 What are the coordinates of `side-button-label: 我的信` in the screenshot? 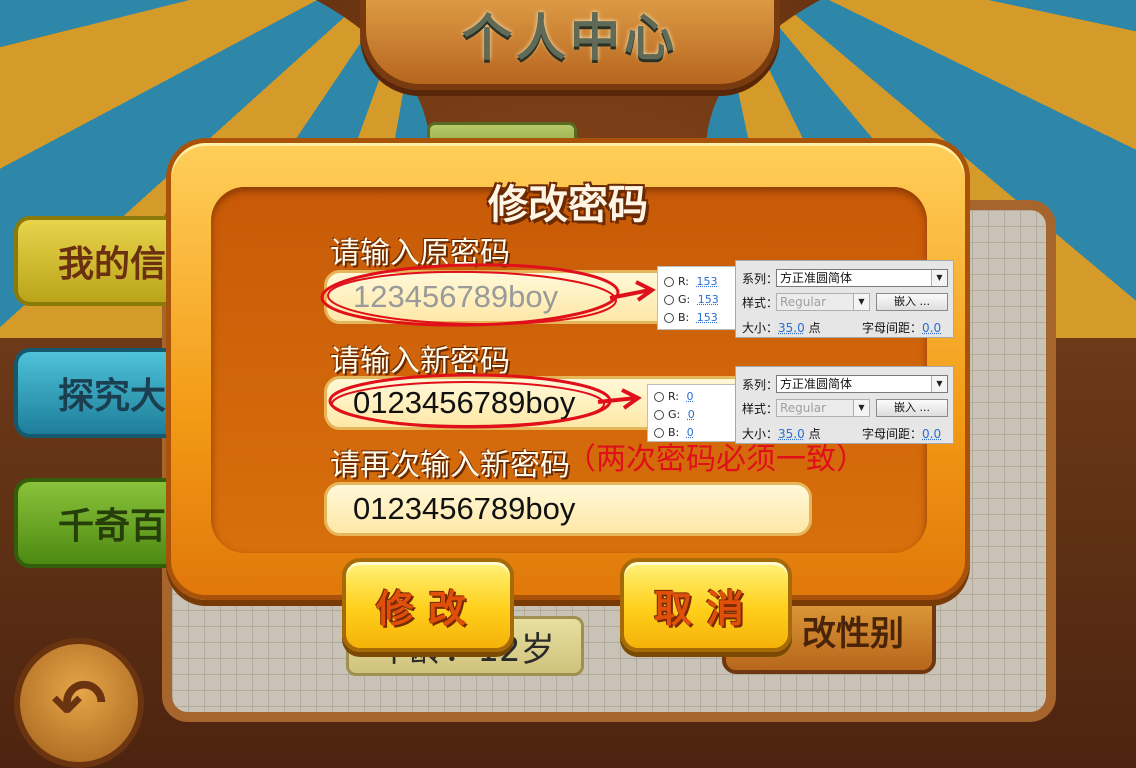 It's located at (112, 264).